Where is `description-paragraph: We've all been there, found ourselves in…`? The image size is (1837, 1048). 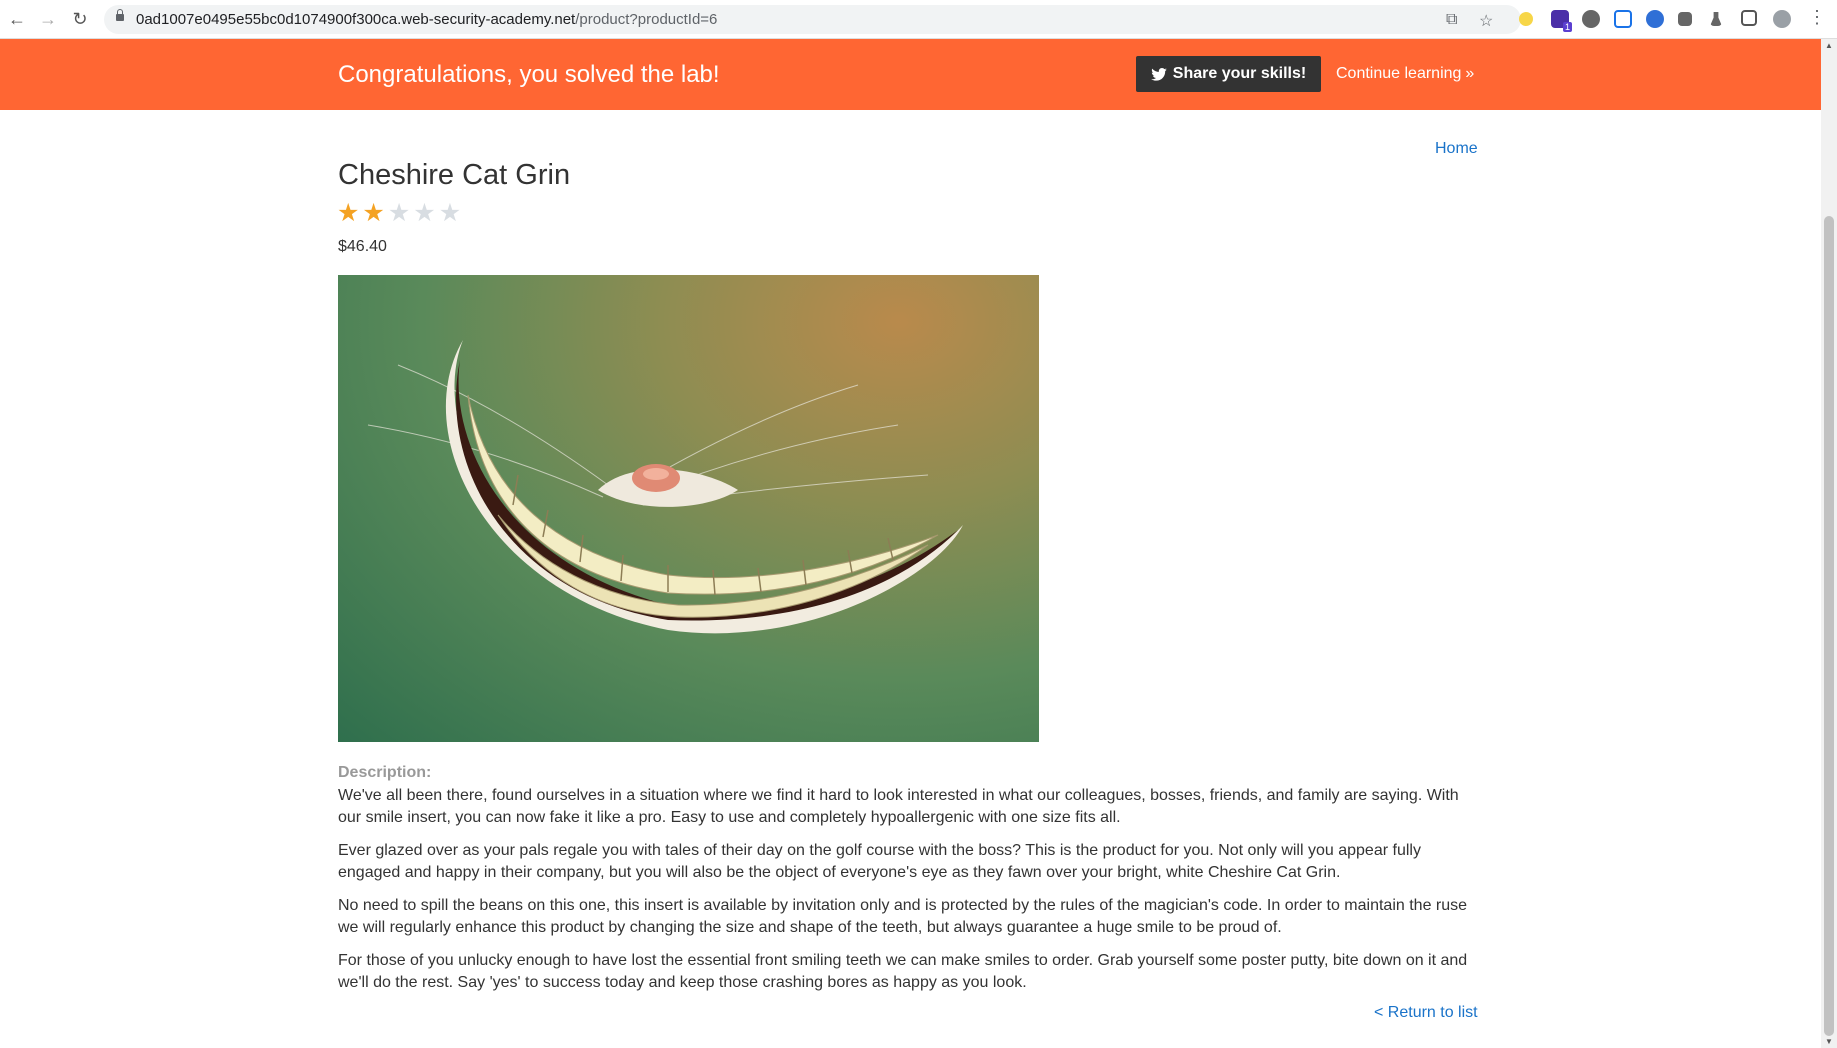 description-paragraph: We've all been there, found ourselves in… is located at coordinates (898, 806).